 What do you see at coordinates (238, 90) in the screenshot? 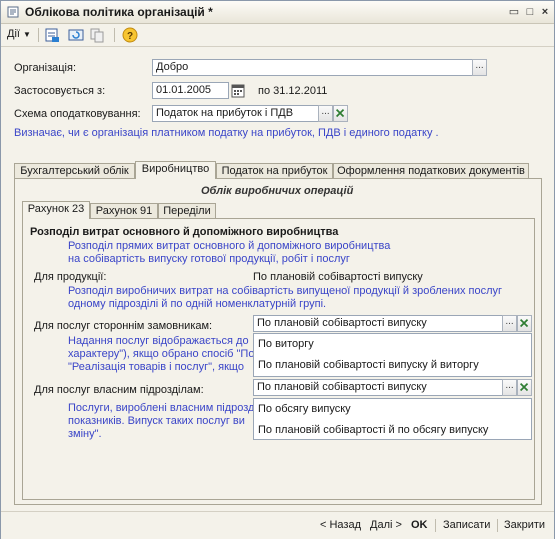
I see `calendar-icon` at bounding box center [238, 90].